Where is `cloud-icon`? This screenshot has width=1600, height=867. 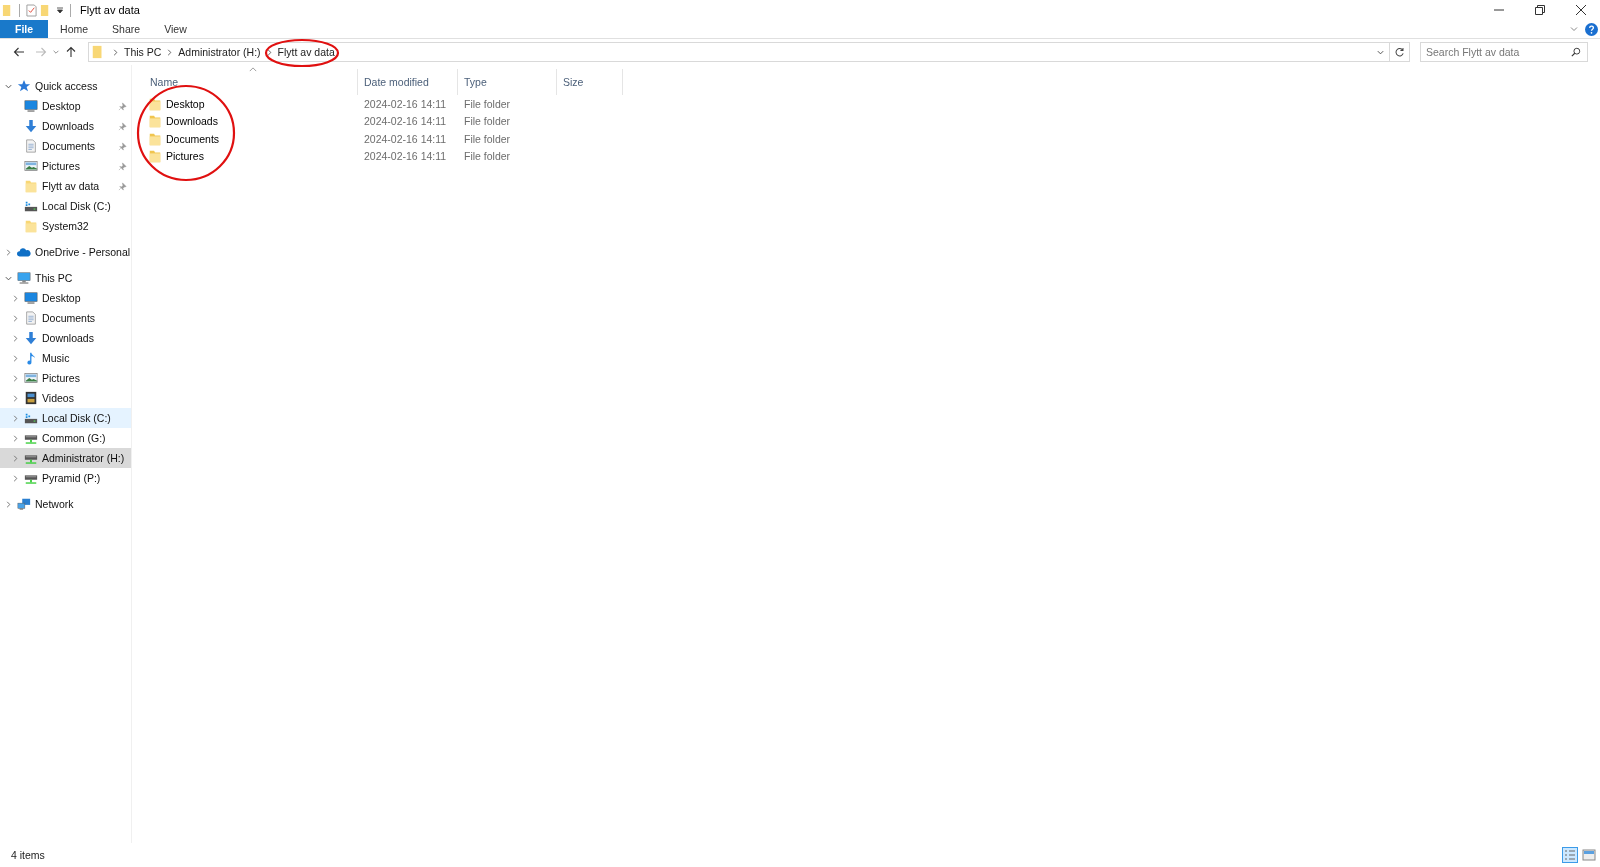 cloud-icon is located at coordinates (24, 252).